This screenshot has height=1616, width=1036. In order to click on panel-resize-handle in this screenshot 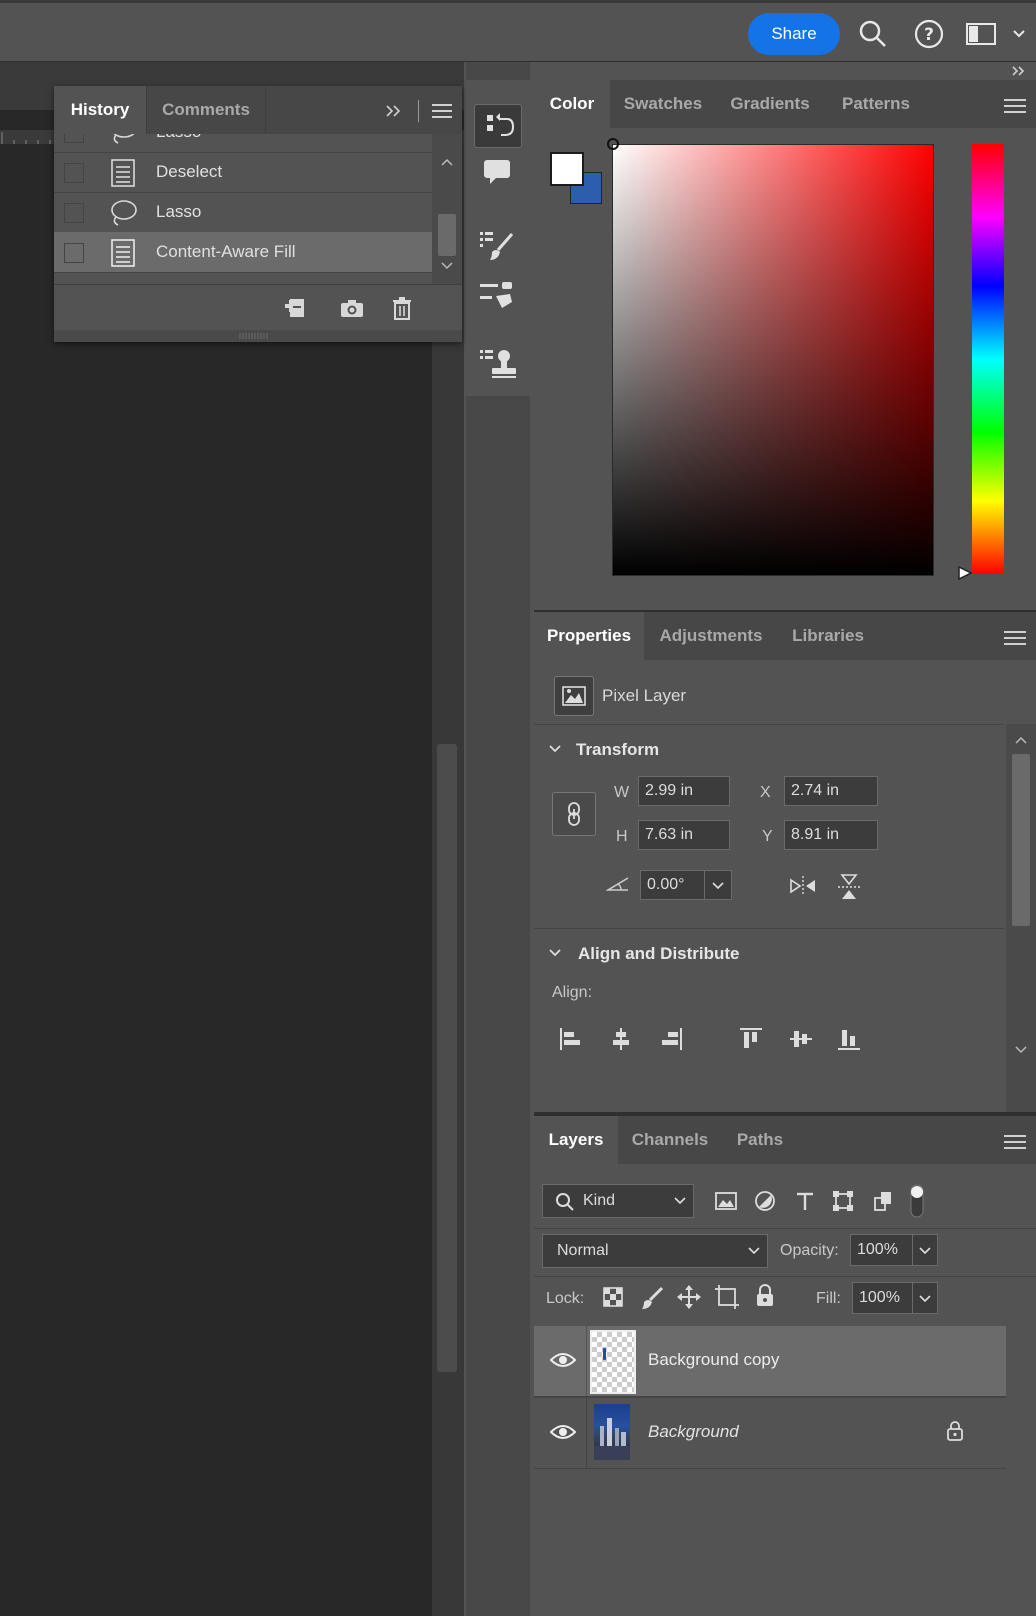, I will do `click(258, 336)`.